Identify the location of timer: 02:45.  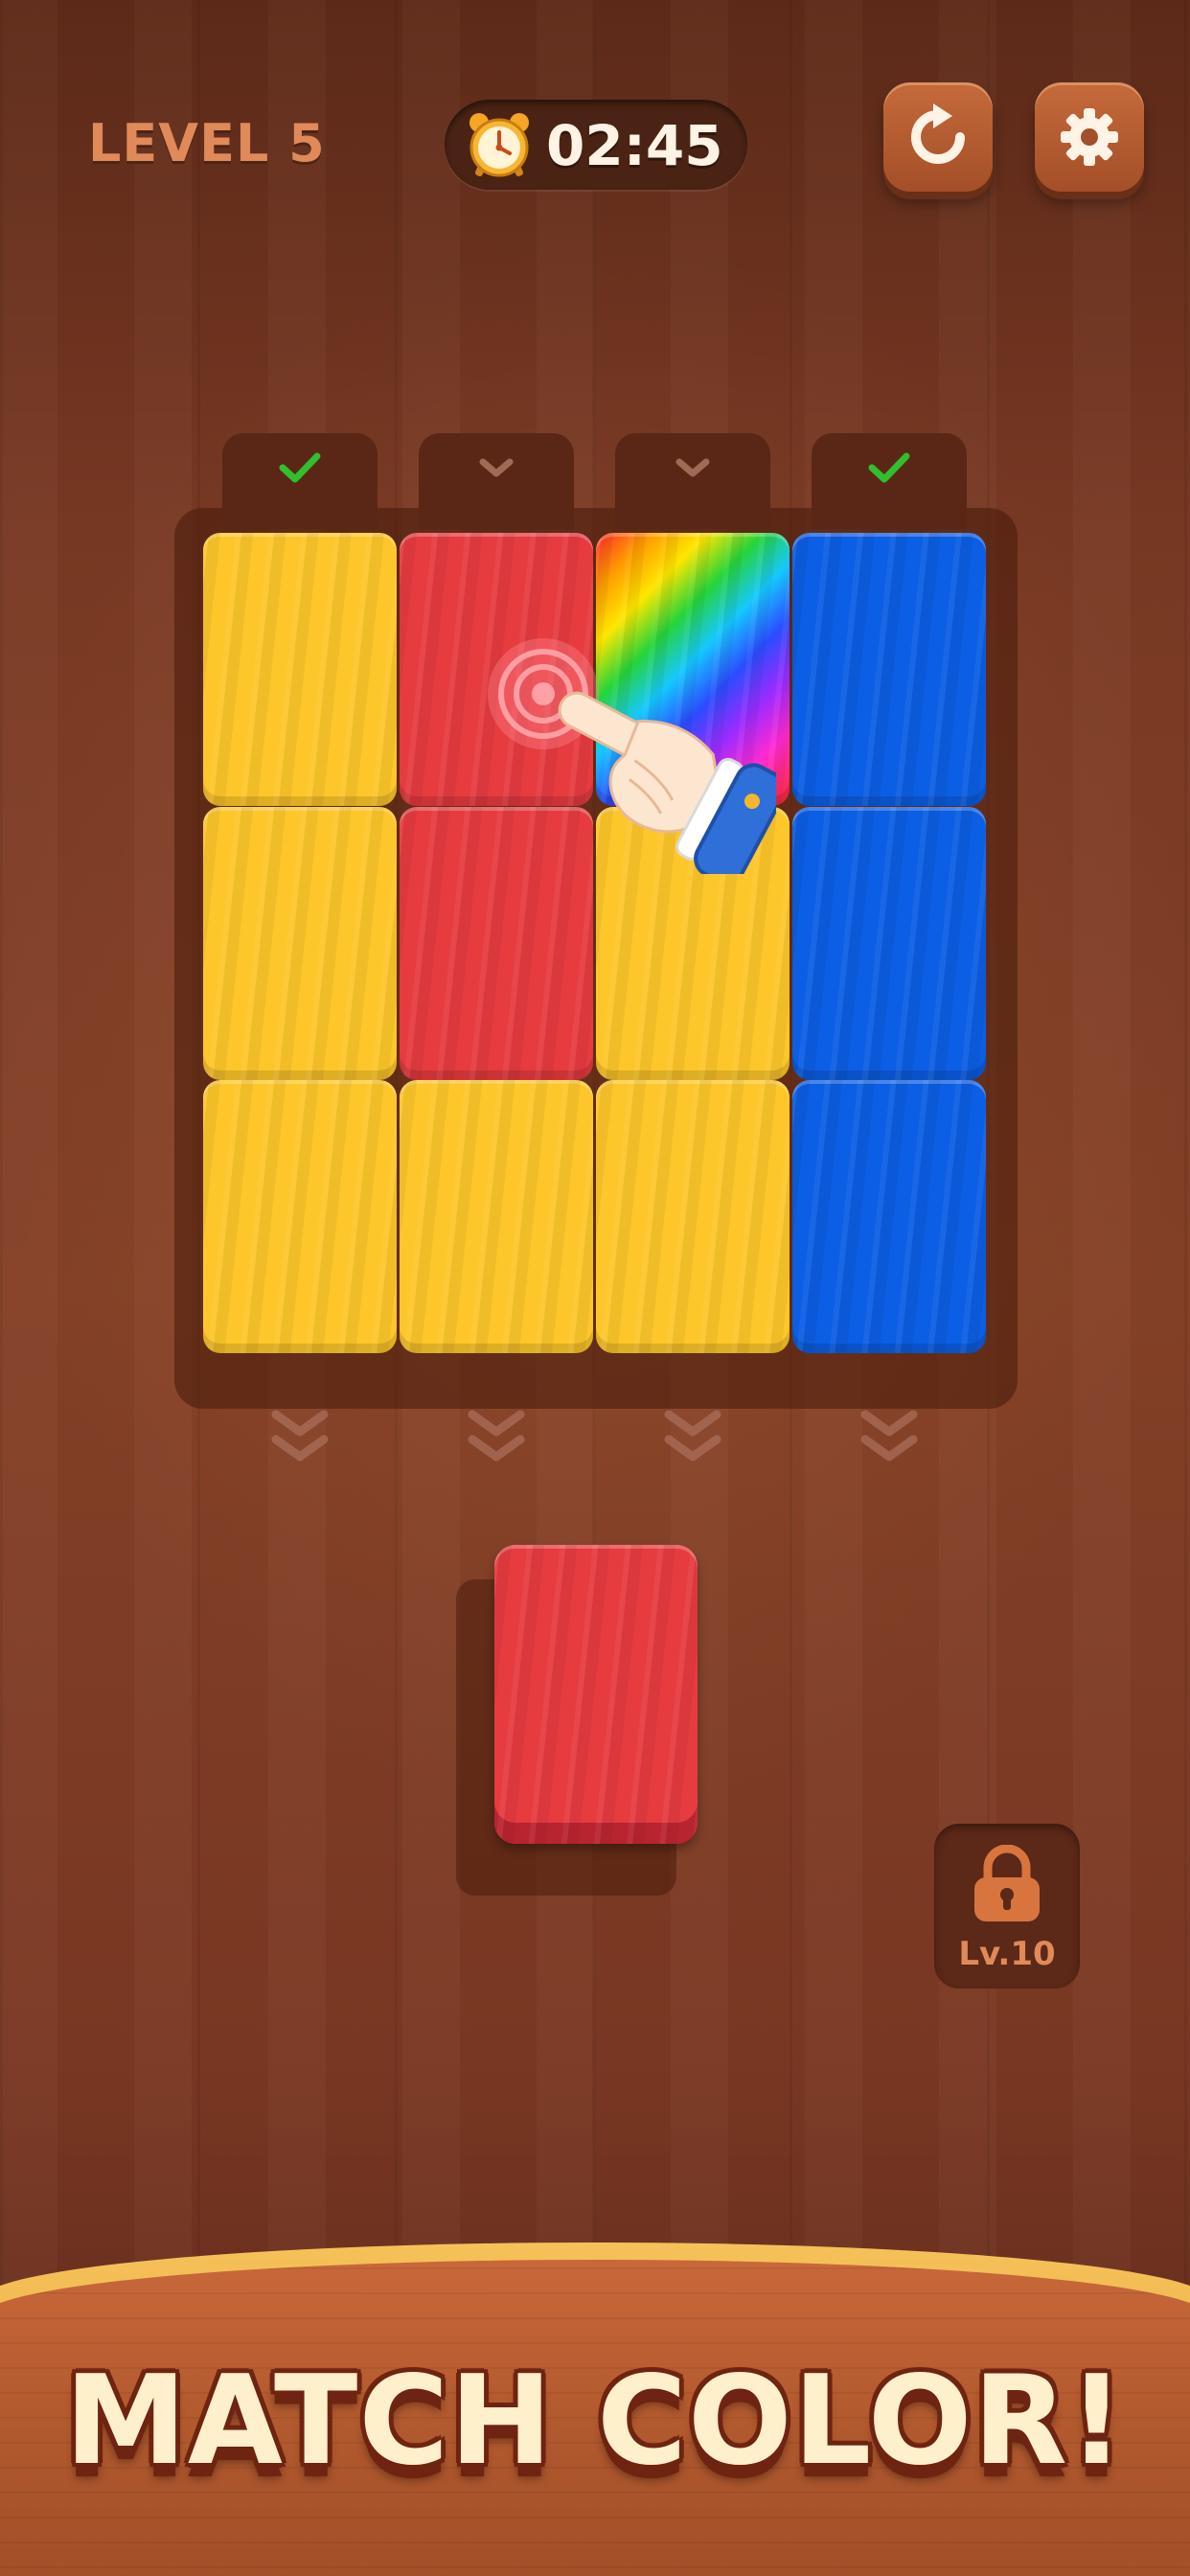
(596, 145).